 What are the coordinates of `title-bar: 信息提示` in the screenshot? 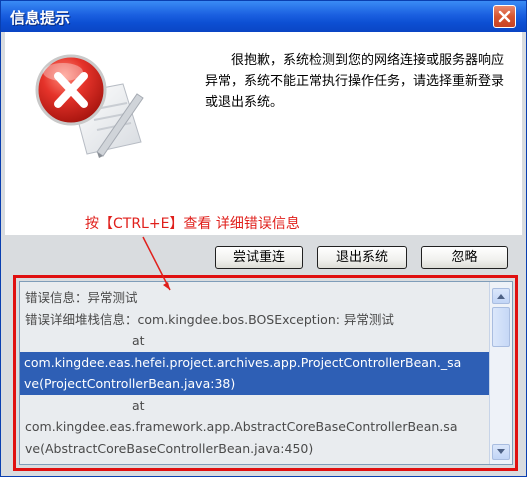 It's located at (263, 16).